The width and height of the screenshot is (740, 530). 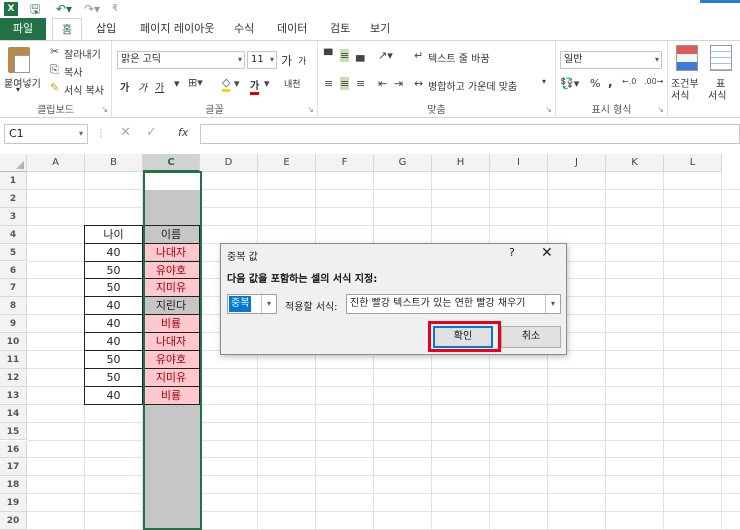 I want to click on tab-page-layout: 페이지 레이아웃, so click(x=177, y=29).